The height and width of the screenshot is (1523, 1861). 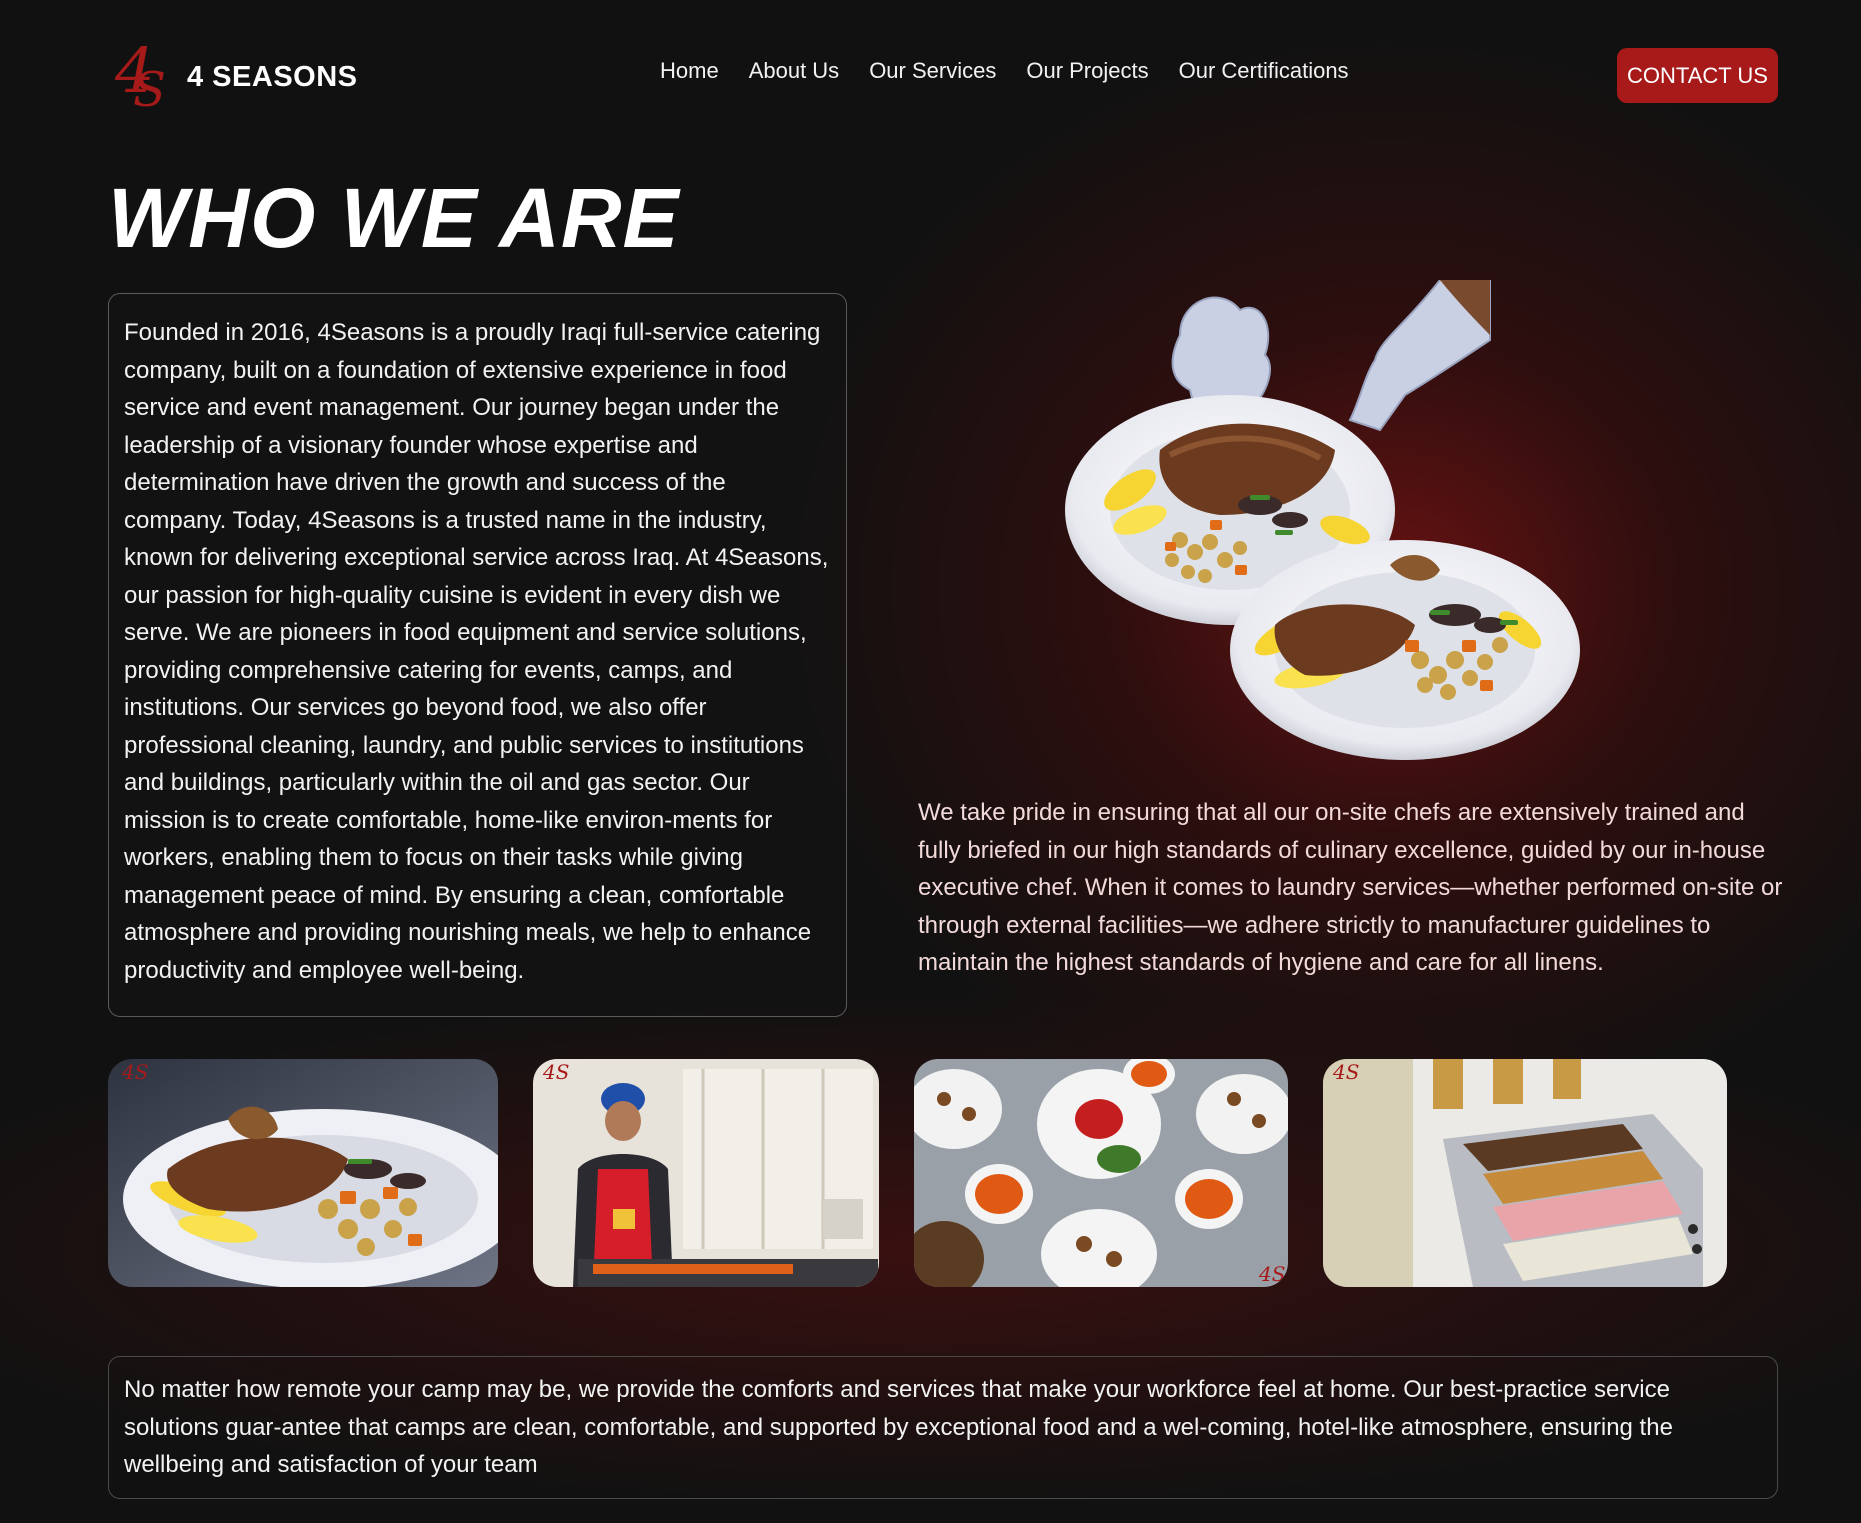 I want to click on nav-our-projects: Our Projects, so click(x=1087, y=71).